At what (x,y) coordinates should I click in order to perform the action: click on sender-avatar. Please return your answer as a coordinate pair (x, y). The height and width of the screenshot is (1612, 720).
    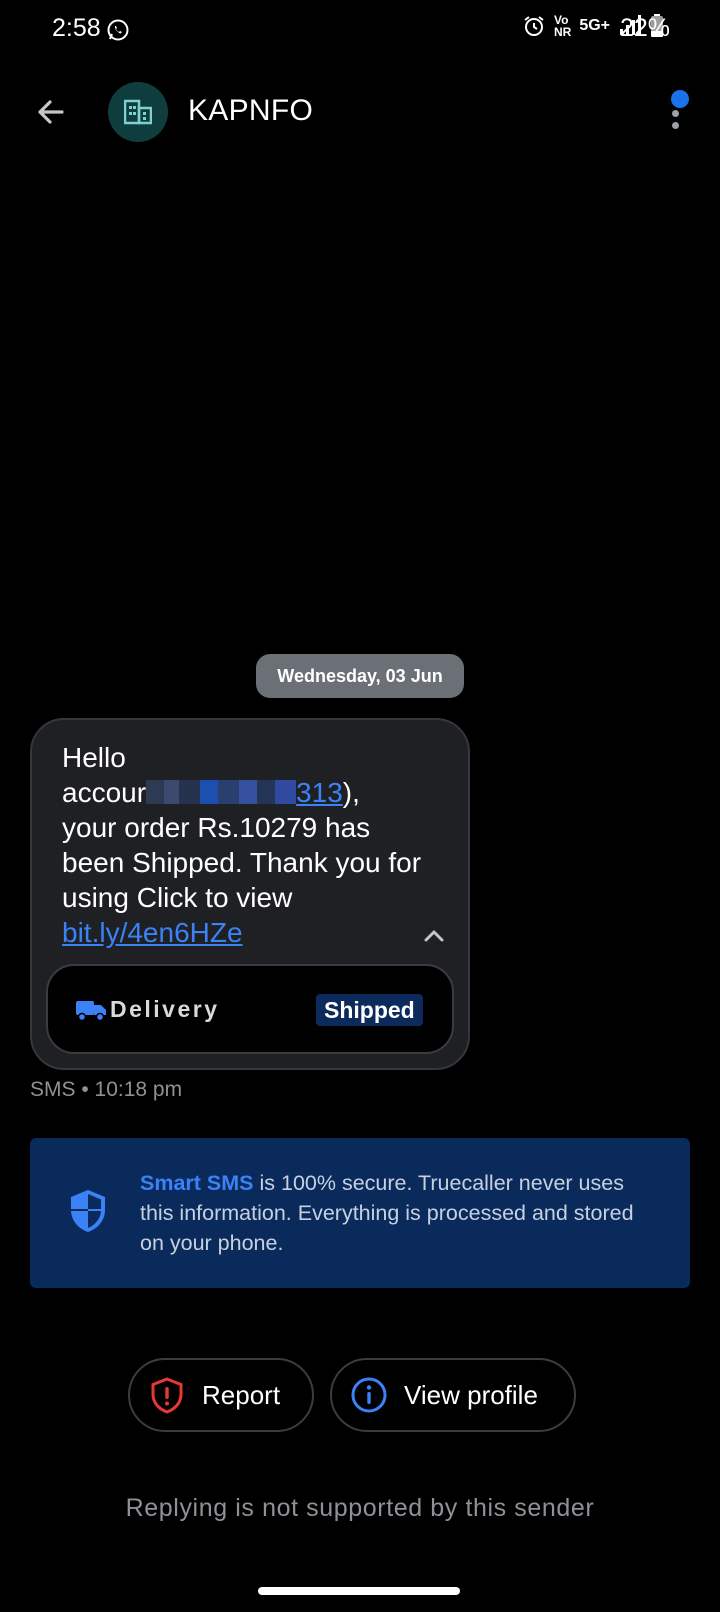
    Looking at the image, I should click on (138, 112).